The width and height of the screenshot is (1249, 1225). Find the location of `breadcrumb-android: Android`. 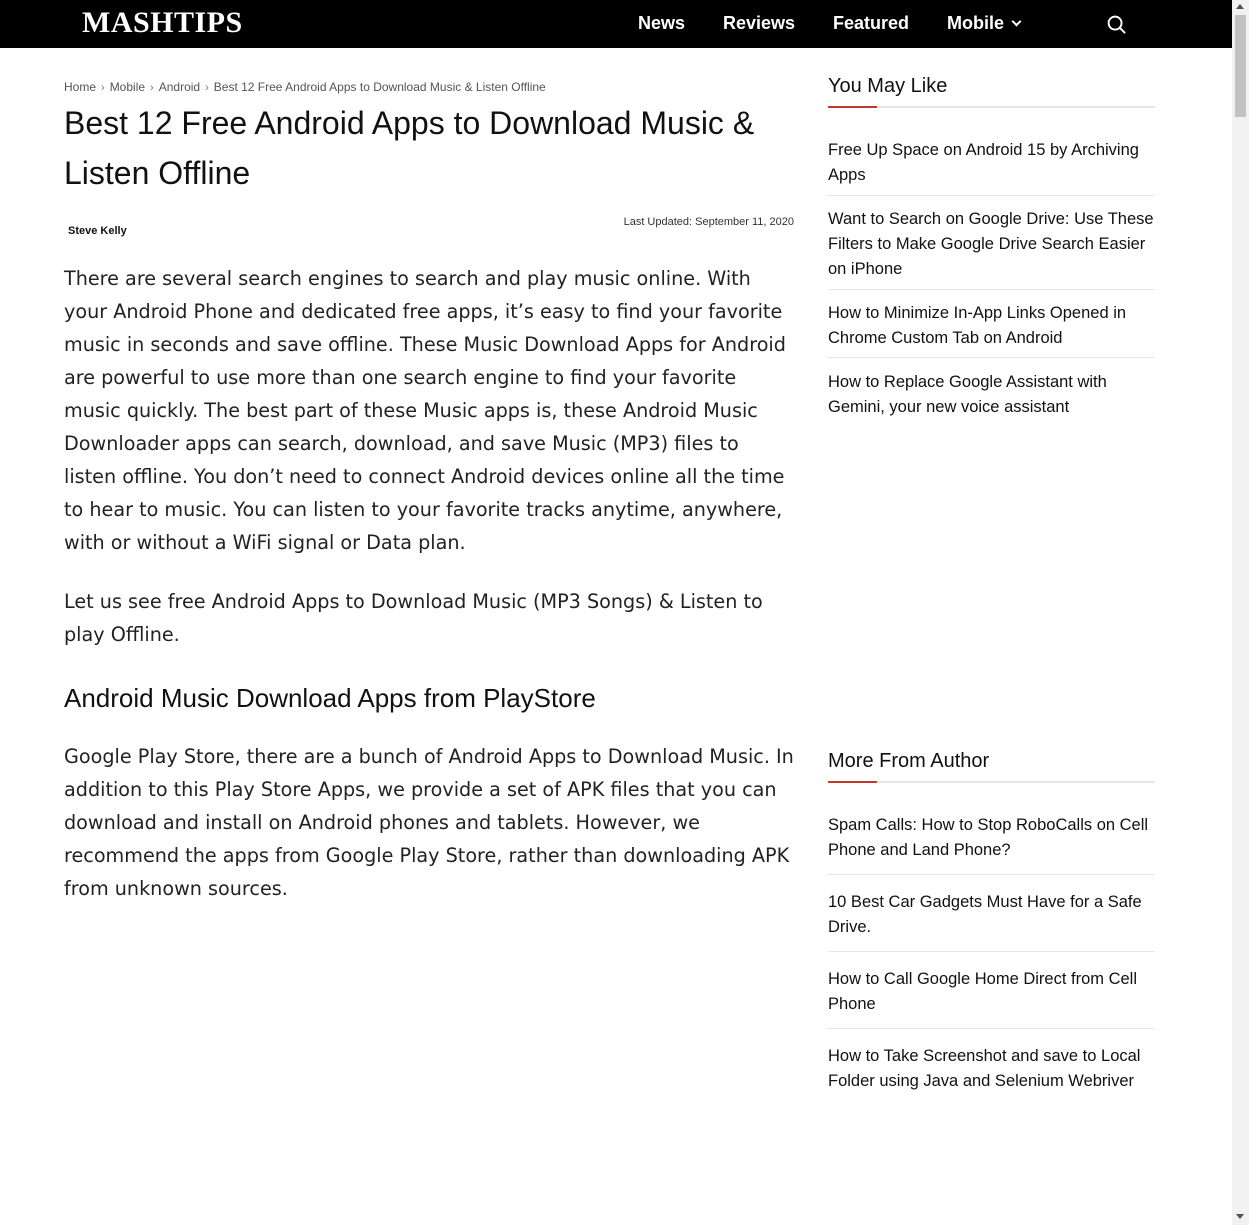

breadcrumb-android: Android is located at coordinates (179, 87).